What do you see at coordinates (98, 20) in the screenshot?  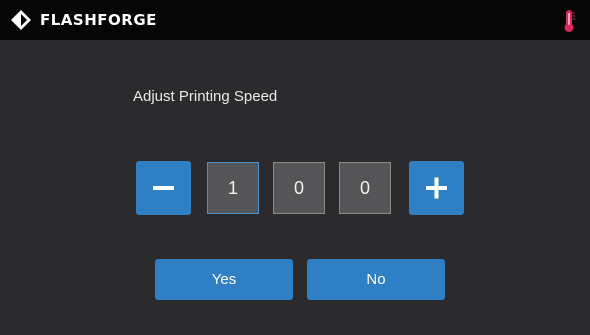 I see `brand-name: FLASHFORGE` at bounding box center [98, 20].